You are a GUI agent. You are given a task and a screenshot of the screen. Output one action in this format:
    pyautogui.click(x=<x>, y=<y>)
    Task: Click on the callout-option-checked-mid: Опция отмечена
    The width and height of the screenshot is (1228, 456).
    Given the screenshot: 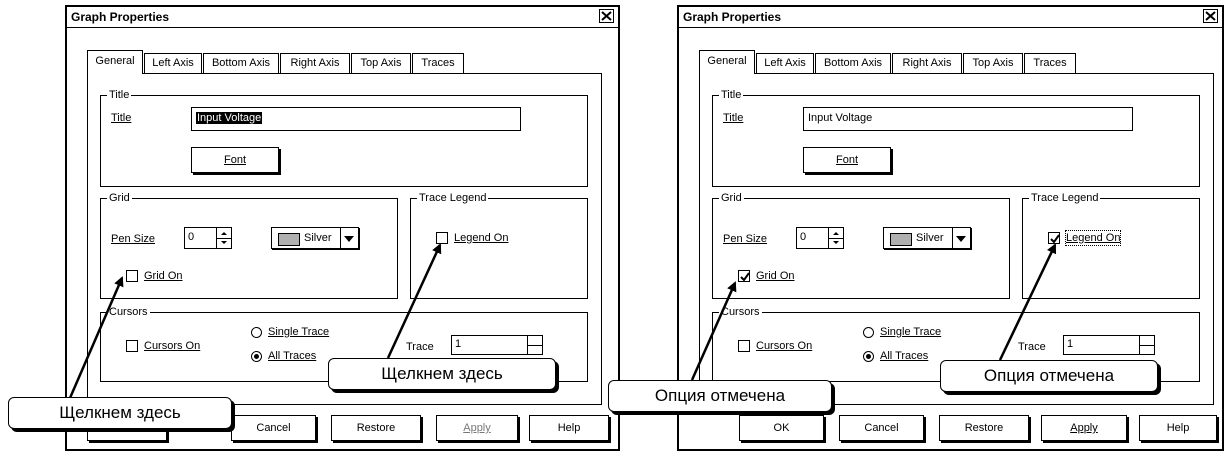 What is the action you would take?
    pyautogui.click(x=1049, y=376)
    